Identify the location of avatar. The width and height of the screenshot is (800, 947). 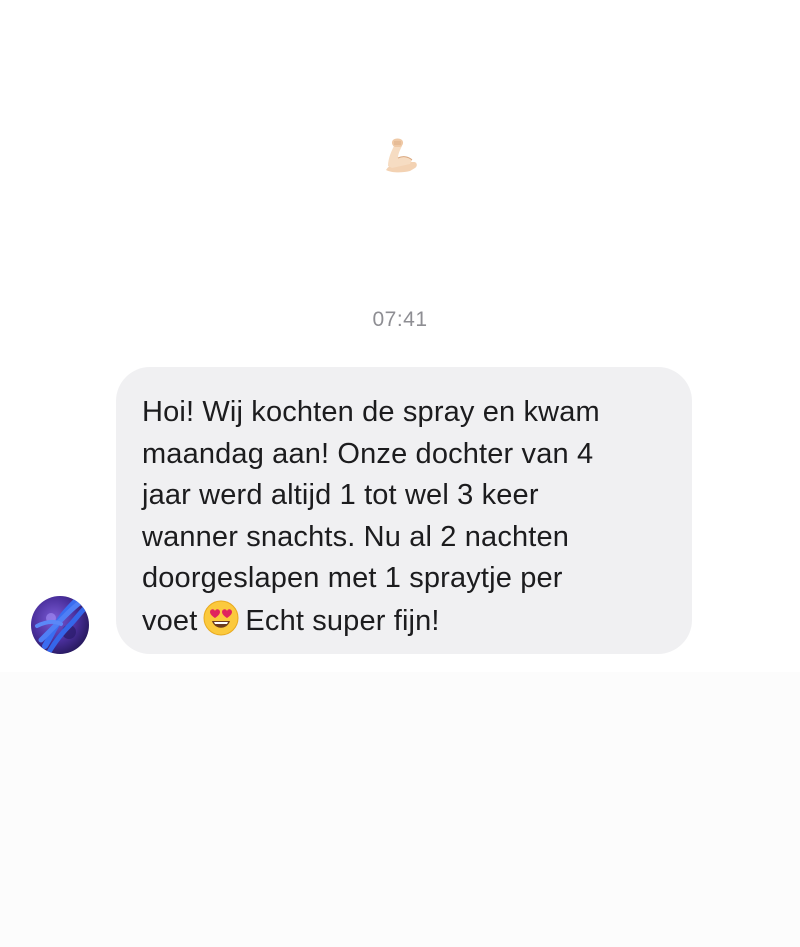
(60, 625).